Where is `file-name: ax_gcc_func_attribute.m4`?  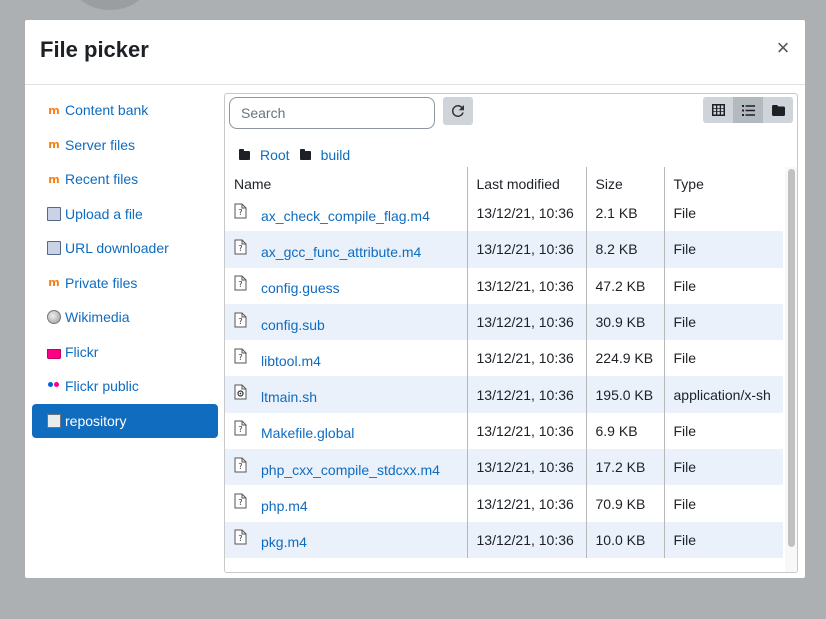 file-name: ax_gcc_func_attribute.m4 is located at coordinates (341, 251).